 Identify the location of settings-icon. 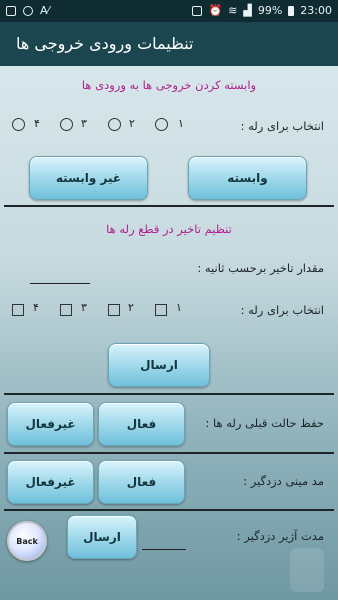
(28, 10).